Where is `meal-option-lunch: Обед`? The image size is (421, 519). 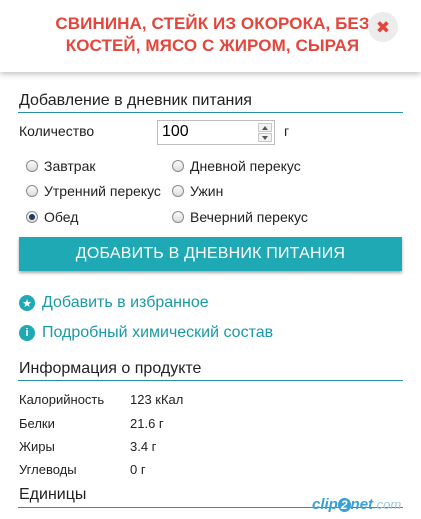 meal-option-lunch: Обед is located at coordinates (52, 217).